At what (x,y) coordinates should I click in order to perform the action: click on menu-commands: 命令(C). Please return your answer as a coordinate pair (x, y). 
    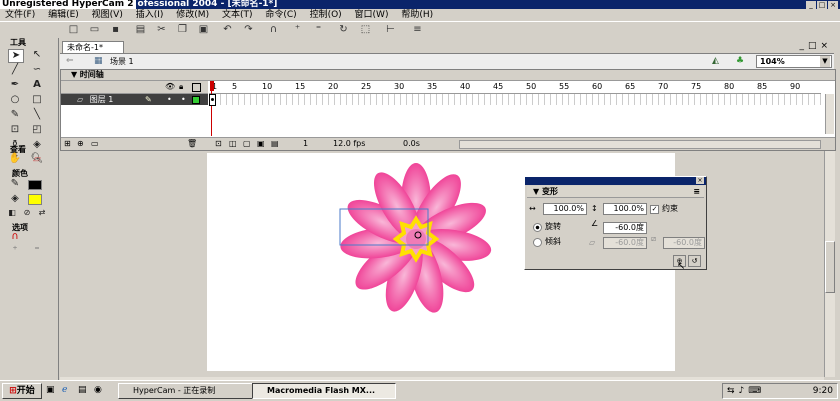
    Looking at the image, I should click on (280, 15).